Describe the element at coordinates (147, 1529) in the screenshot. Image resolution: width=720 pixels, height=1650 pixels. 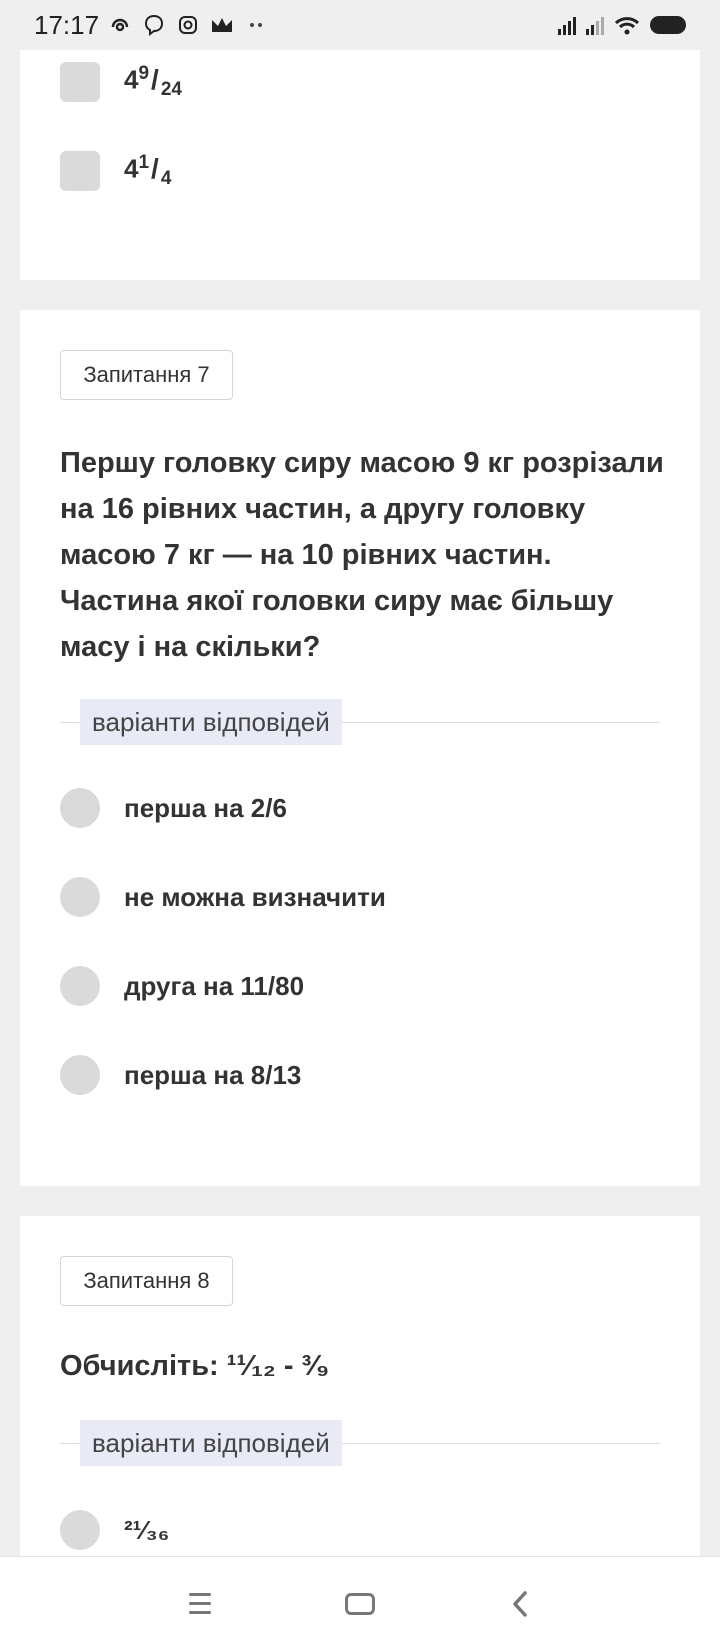
I see `option-label: ²¹⁄₃₆` at that location.